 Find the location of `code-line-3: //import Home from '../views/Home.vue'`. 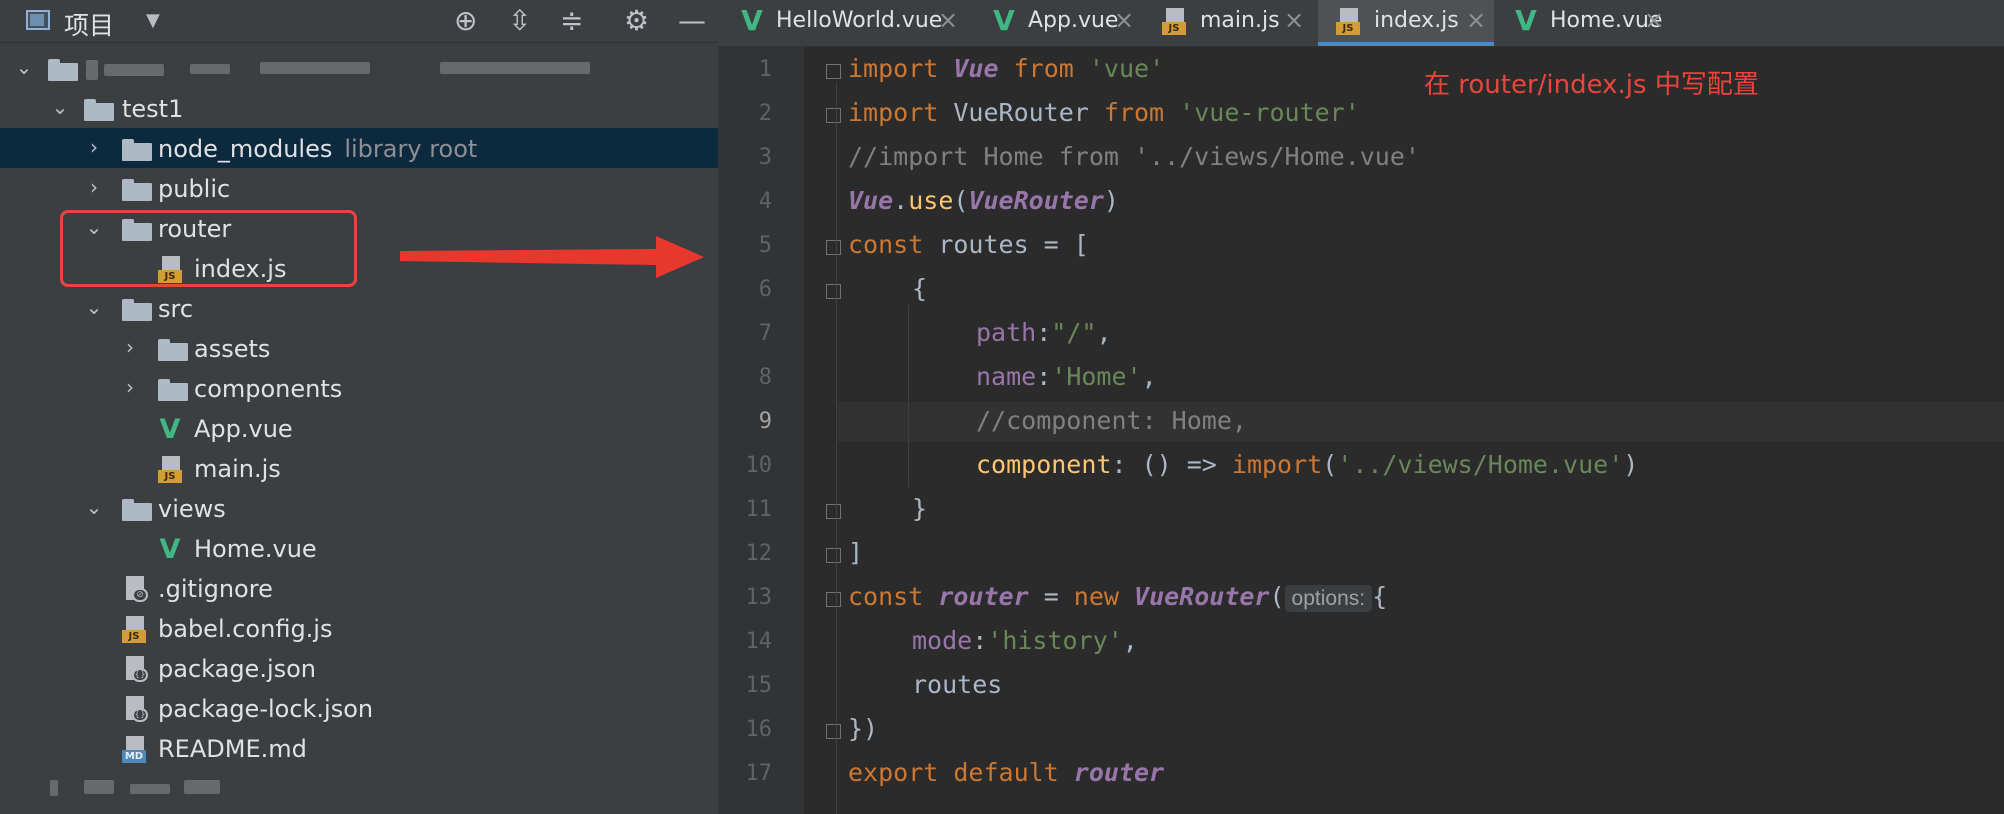

code-line-3: //import Home from '../views/Home.vue' is located at coordinates (1134, 156).